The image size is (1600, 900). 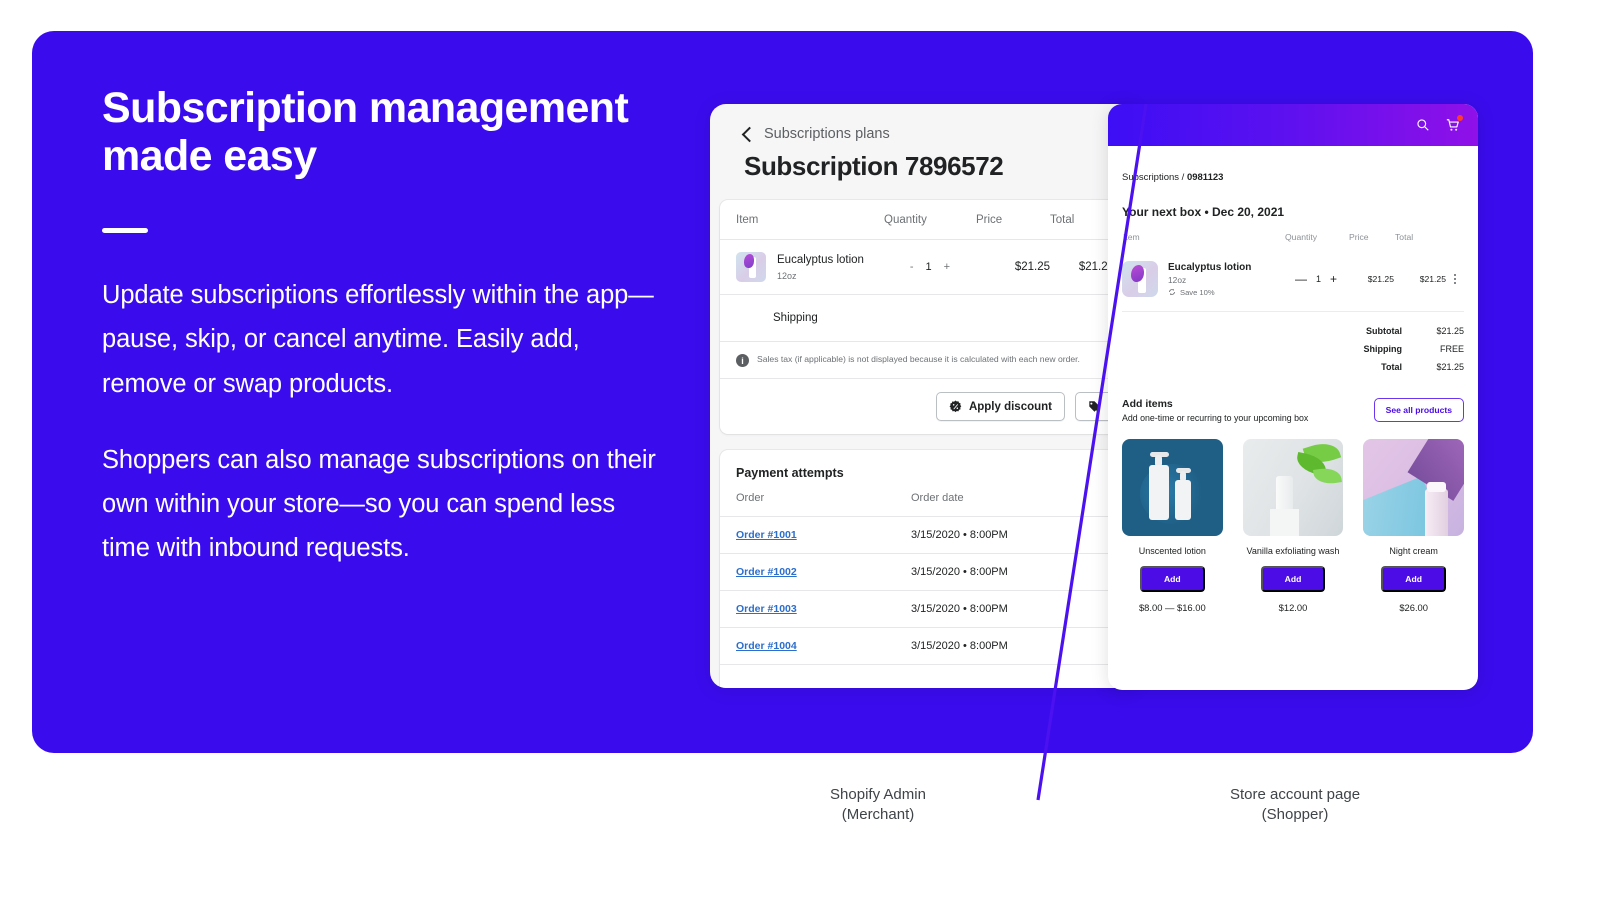 What do you see at coordinates (925, 134) in the screenshot?
I see `back-to-subscriptions-plans: Subscriptions plans` at bounding box center [925, 134].